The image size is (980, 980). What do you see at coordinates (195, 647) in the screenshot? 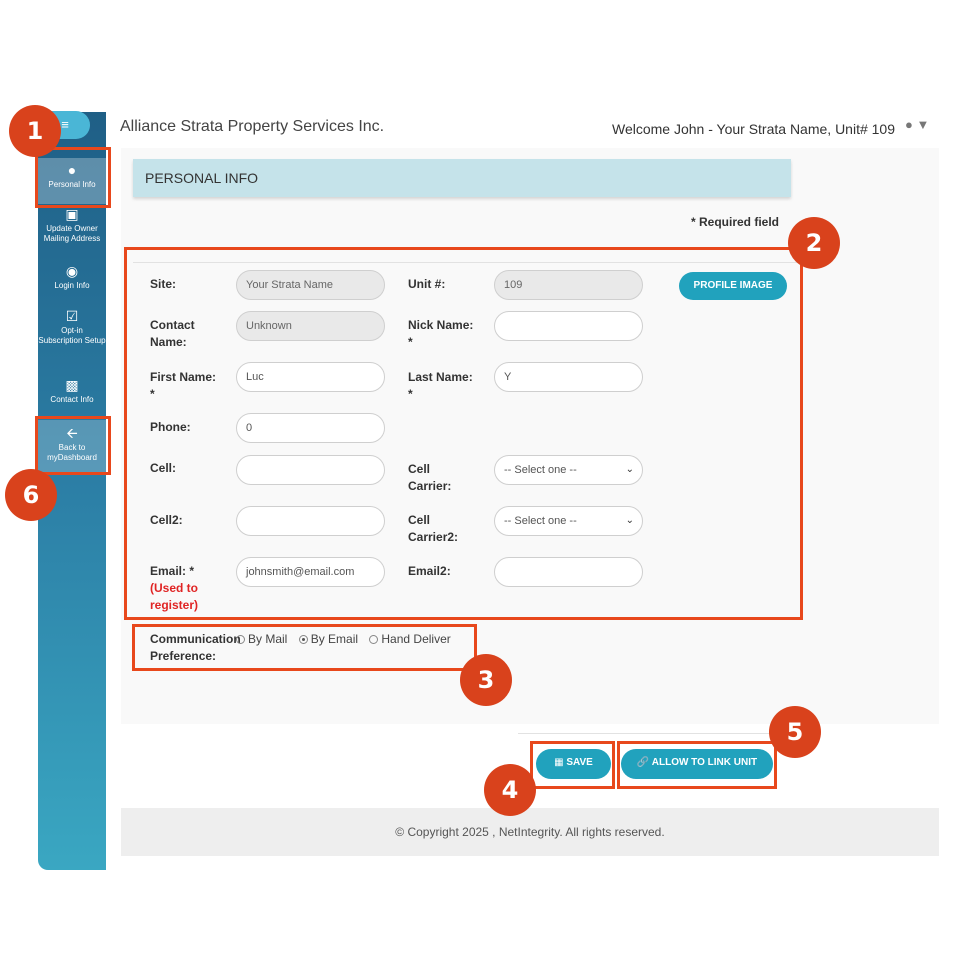
I see `communication-preference-label: Communication Preference:` at bounding box center [195, 647].